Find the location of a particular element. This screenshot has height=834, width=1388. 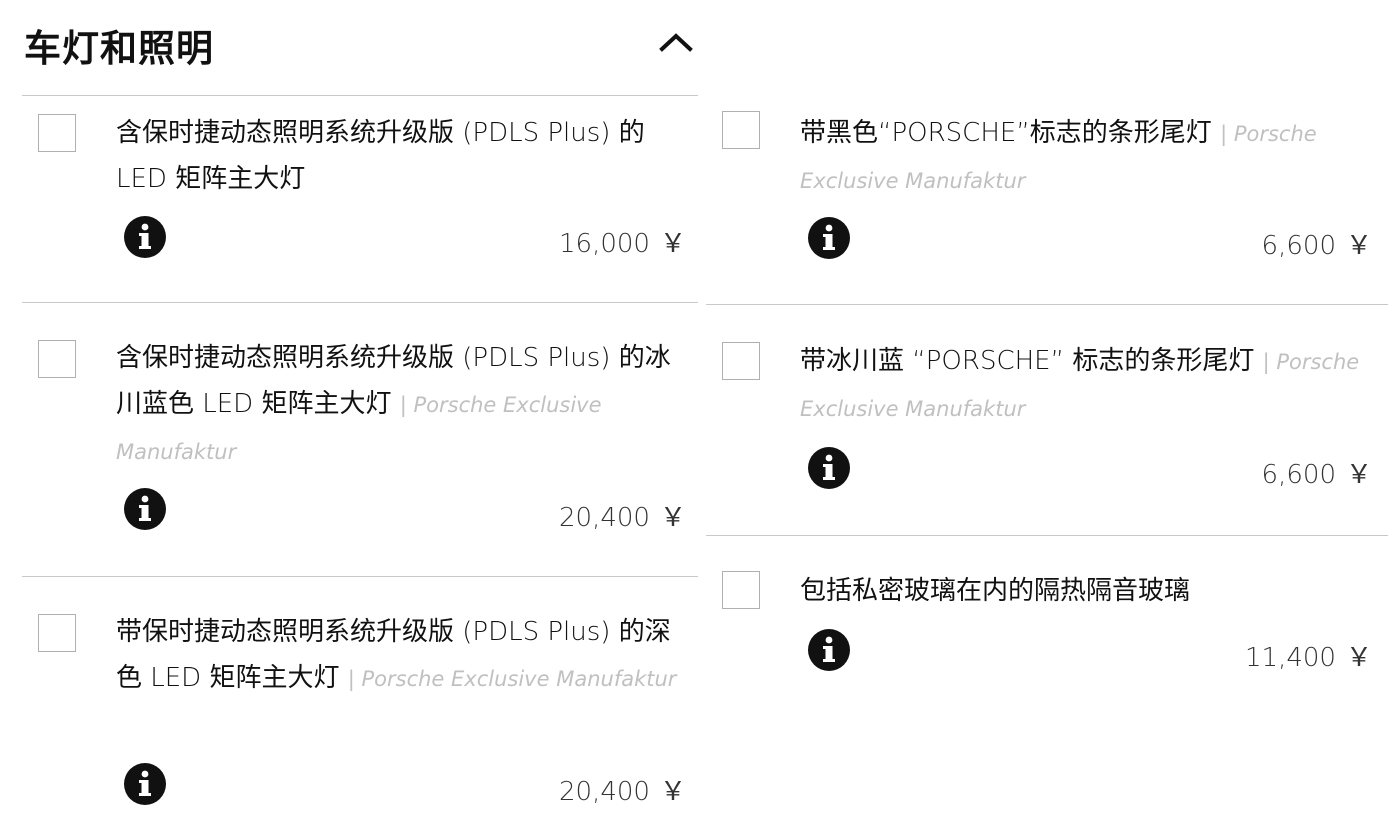

price-value: 16,000 is located at coordinates (604, 244).